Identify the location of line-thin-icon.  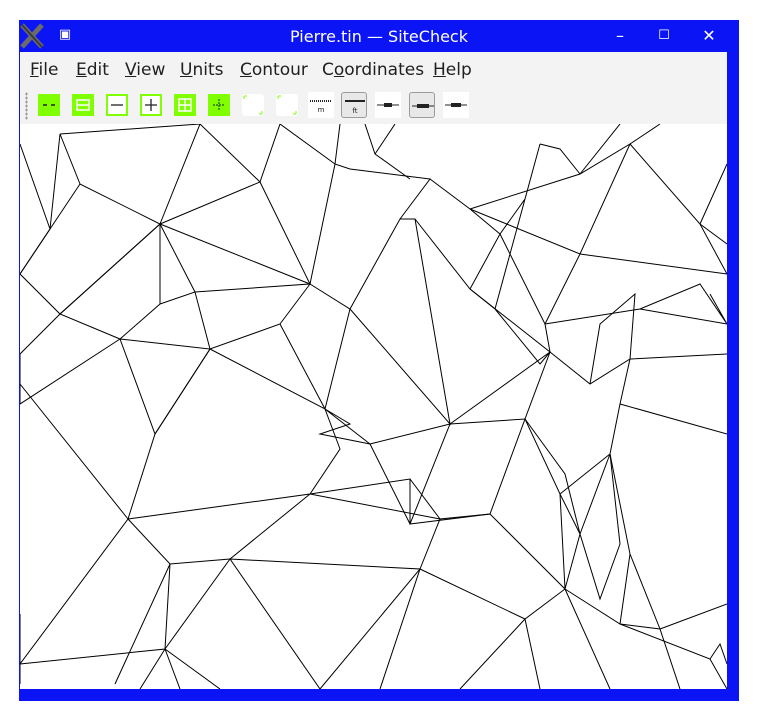
(388, 105).